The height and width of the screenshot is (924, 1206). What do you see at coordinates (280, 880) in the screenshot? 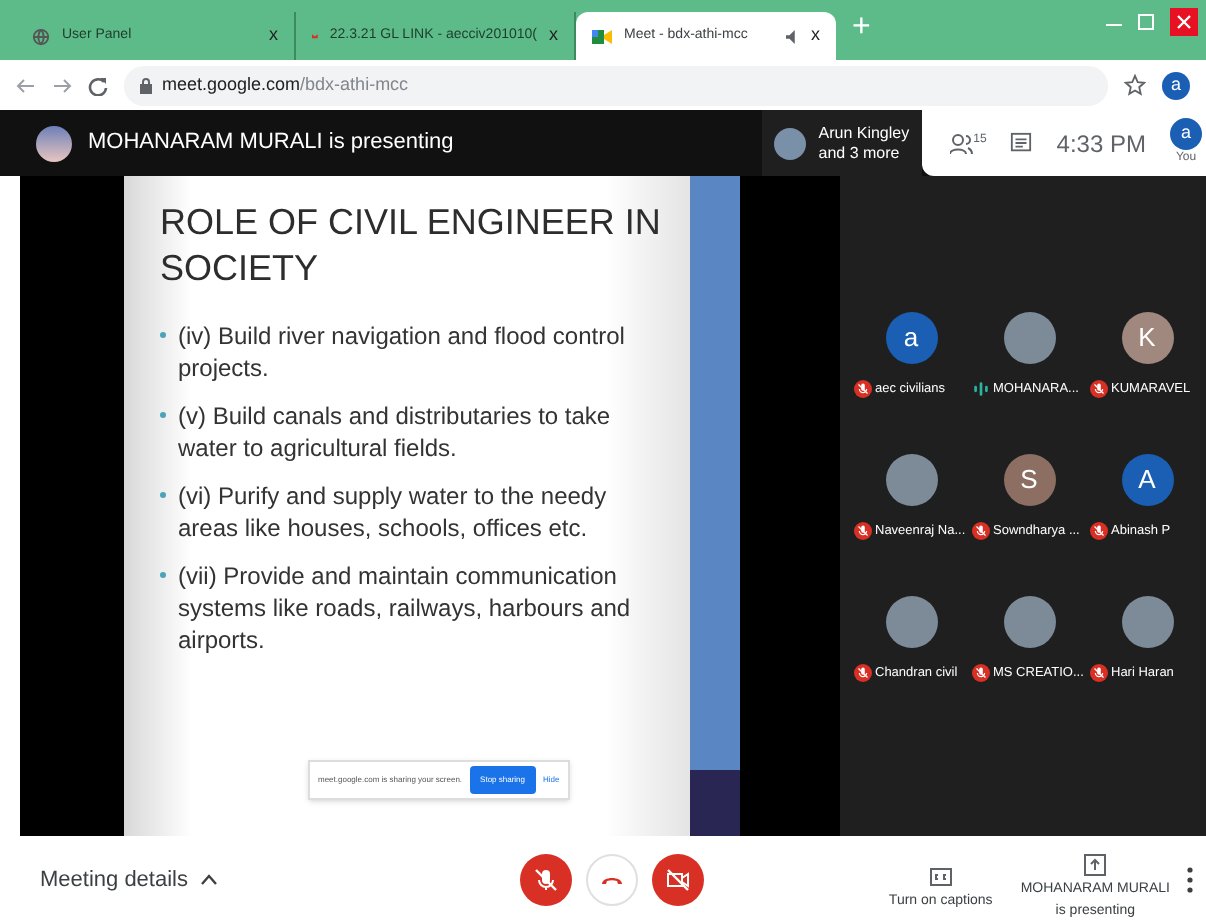
I see `meeting-details-button: Meeting details` at bounding box center [280, 880].